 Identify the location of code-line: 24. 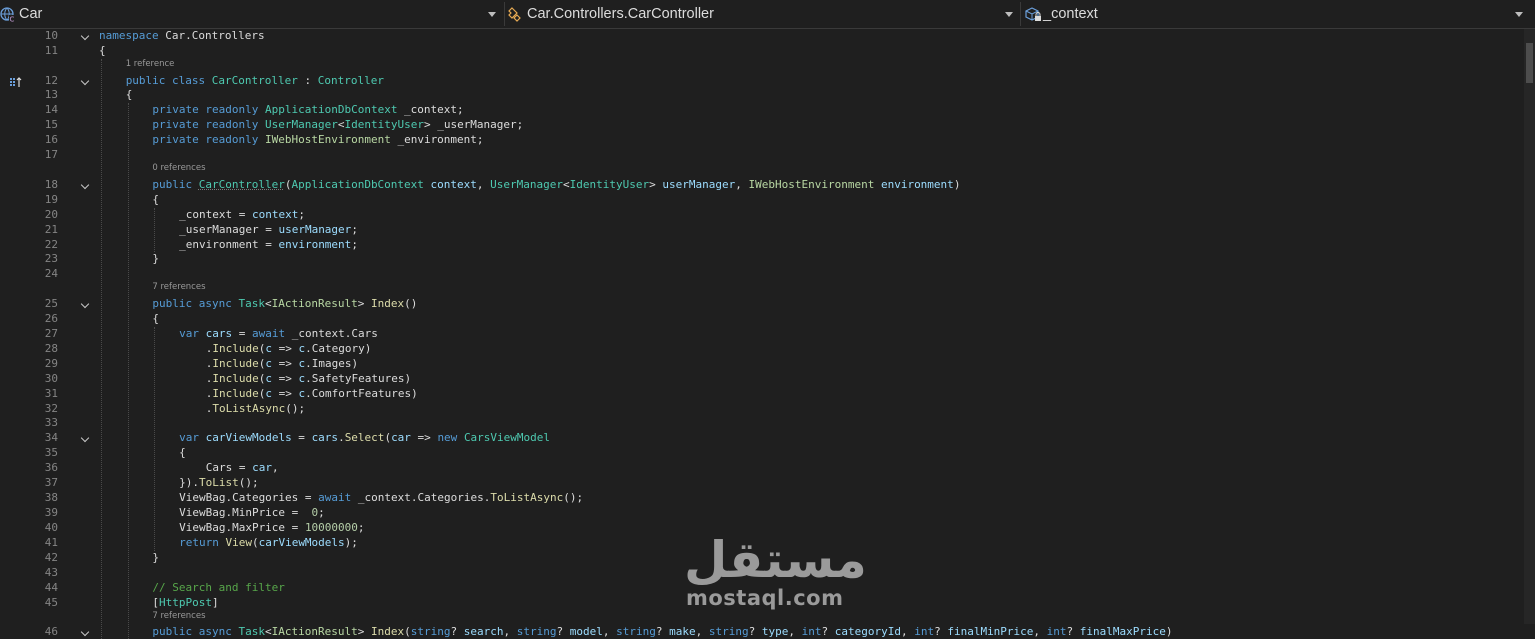
(767, 274).